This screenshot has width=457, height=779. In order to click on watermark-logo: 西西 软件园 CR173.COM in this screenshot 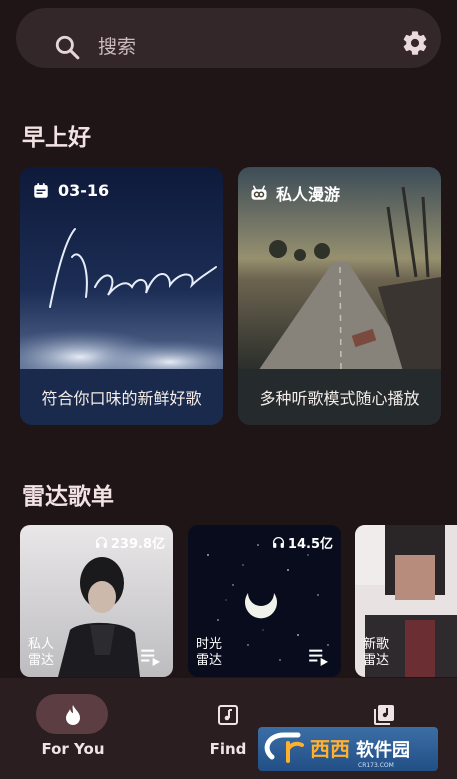, I will do `click(348, 749)`.